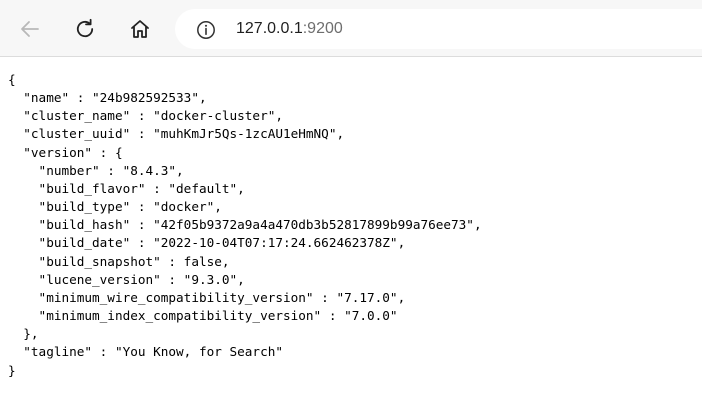 The width and height of the screenshot is (702, 393). Describe the element at coordinates (12, 79) in the screenshot. I see `json-line: {` at that location.